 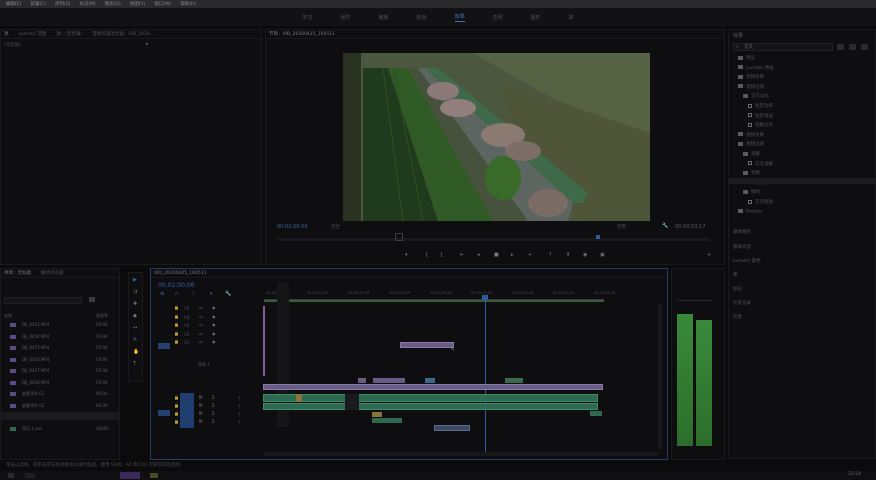 What do you see at coordinates (430, 406) in the screenshot?
I see `clip-a2-audio` at bounding box center [430, 406].